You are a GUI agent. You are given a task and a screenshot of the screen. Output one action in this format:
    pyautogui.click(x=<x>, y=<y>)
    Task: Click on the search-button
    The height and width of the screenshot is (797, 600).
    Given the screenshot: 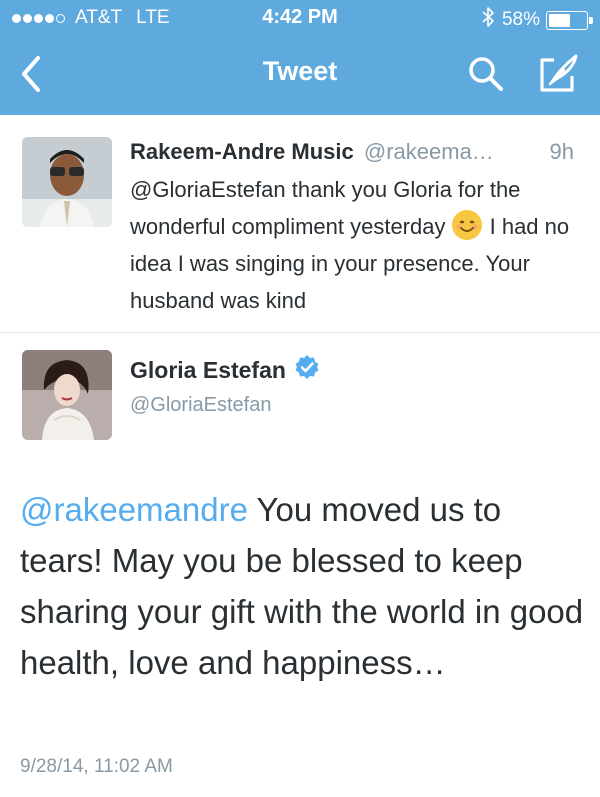 What is the action you would take?
    pyautogui.click(x=486, y=74)
    